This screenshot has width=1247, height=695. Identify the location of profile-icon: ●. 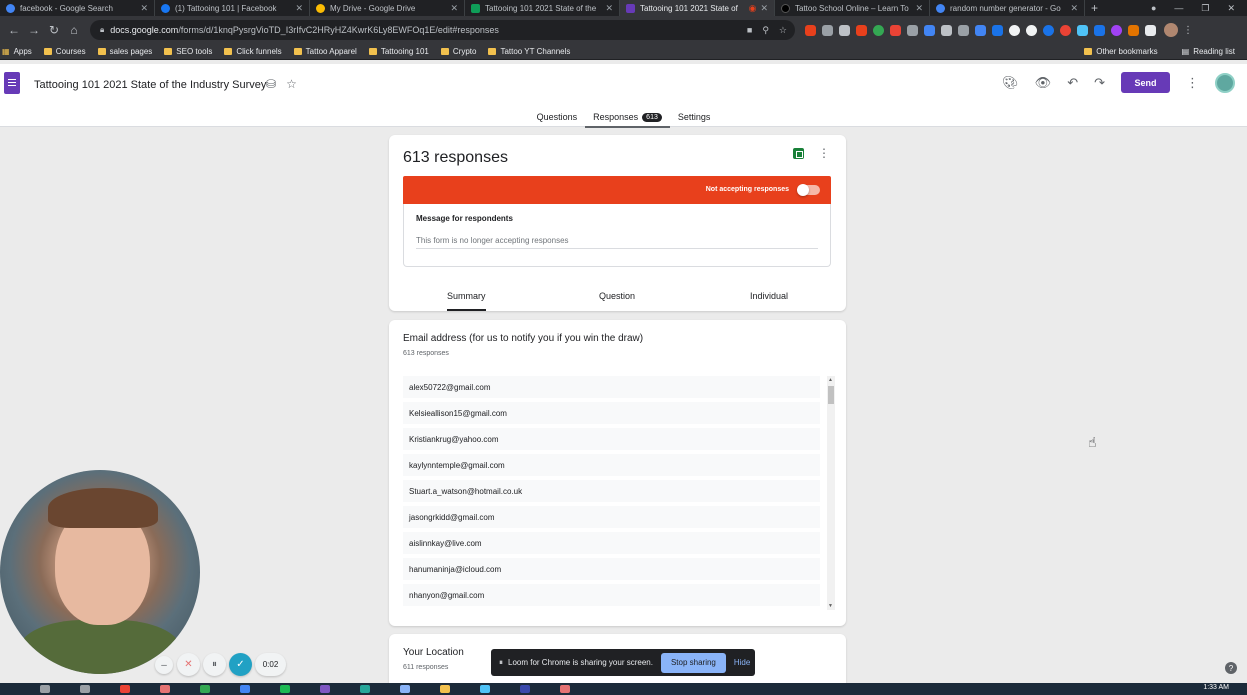
(1153, 8).